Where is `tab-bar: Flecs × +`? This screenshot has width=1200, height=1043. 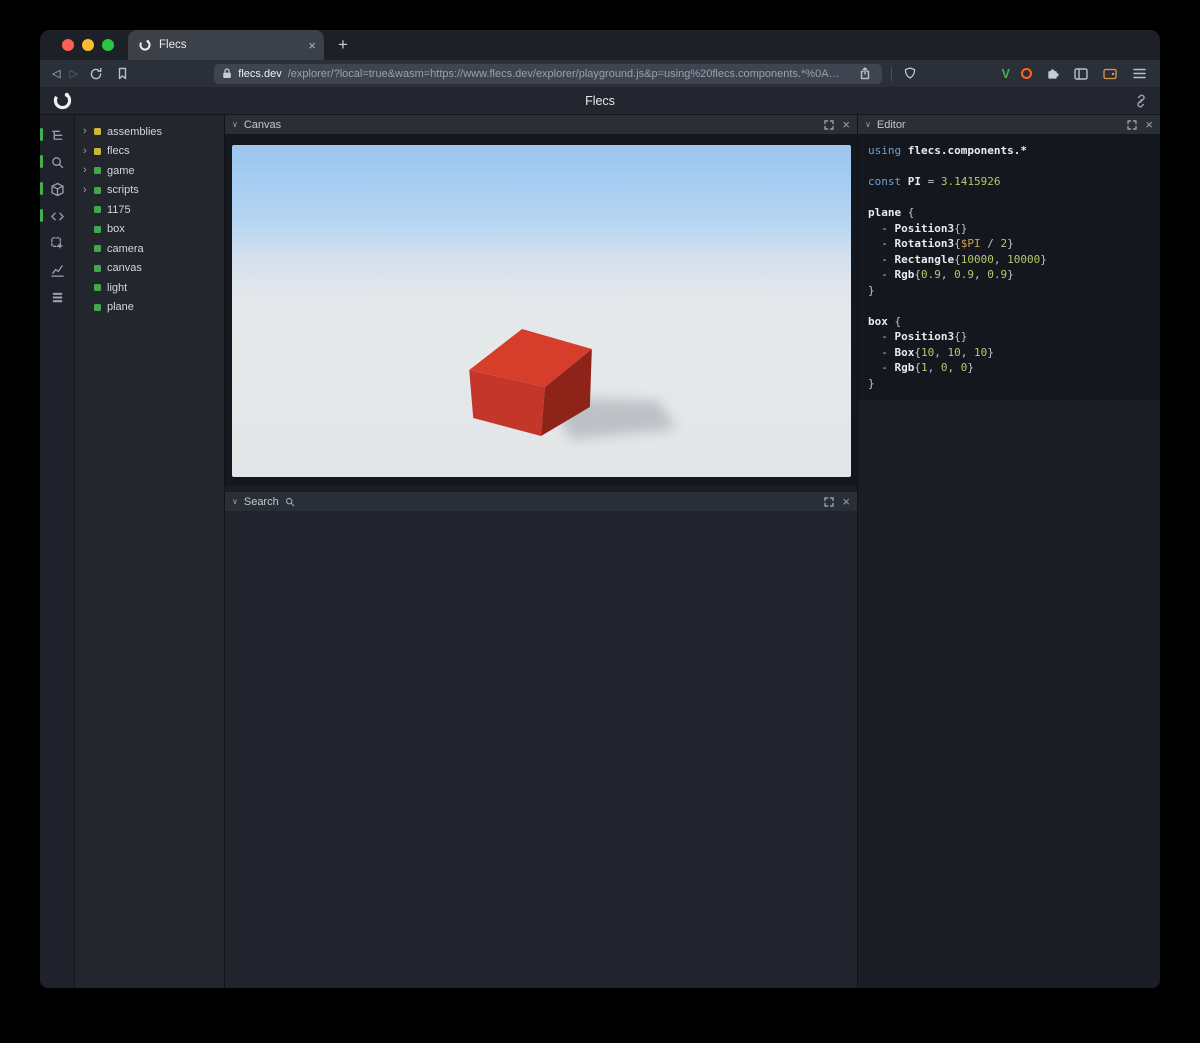 tab-bar: Flecs × + is located at coordinates (600, 45).